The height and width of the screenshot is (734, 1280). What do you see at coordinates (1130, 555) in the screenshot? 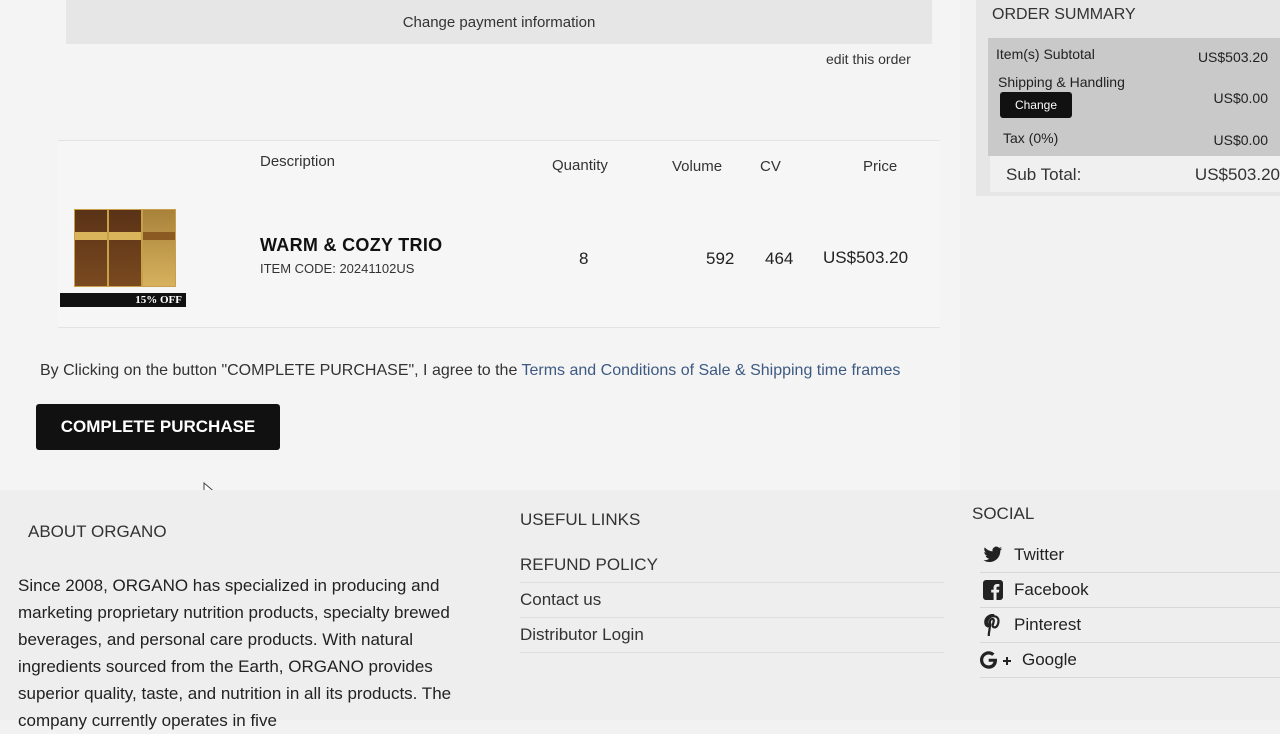
I see `twitter-link: Twitter` at bounding box center [1130, 555].